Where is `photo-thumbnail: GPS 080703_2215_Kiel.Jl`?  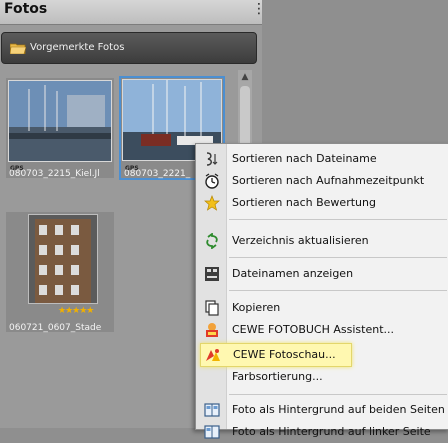
photo-thumbnail: GPS 080703_2215_Kiel.Jl is located at coordinates (60, 128).